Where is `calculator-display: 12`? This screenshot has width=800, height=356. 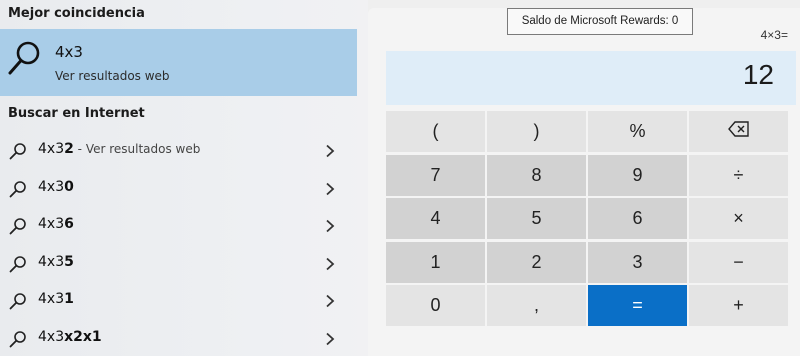
calculator-display: 12 is located at coordinates (591, 78).